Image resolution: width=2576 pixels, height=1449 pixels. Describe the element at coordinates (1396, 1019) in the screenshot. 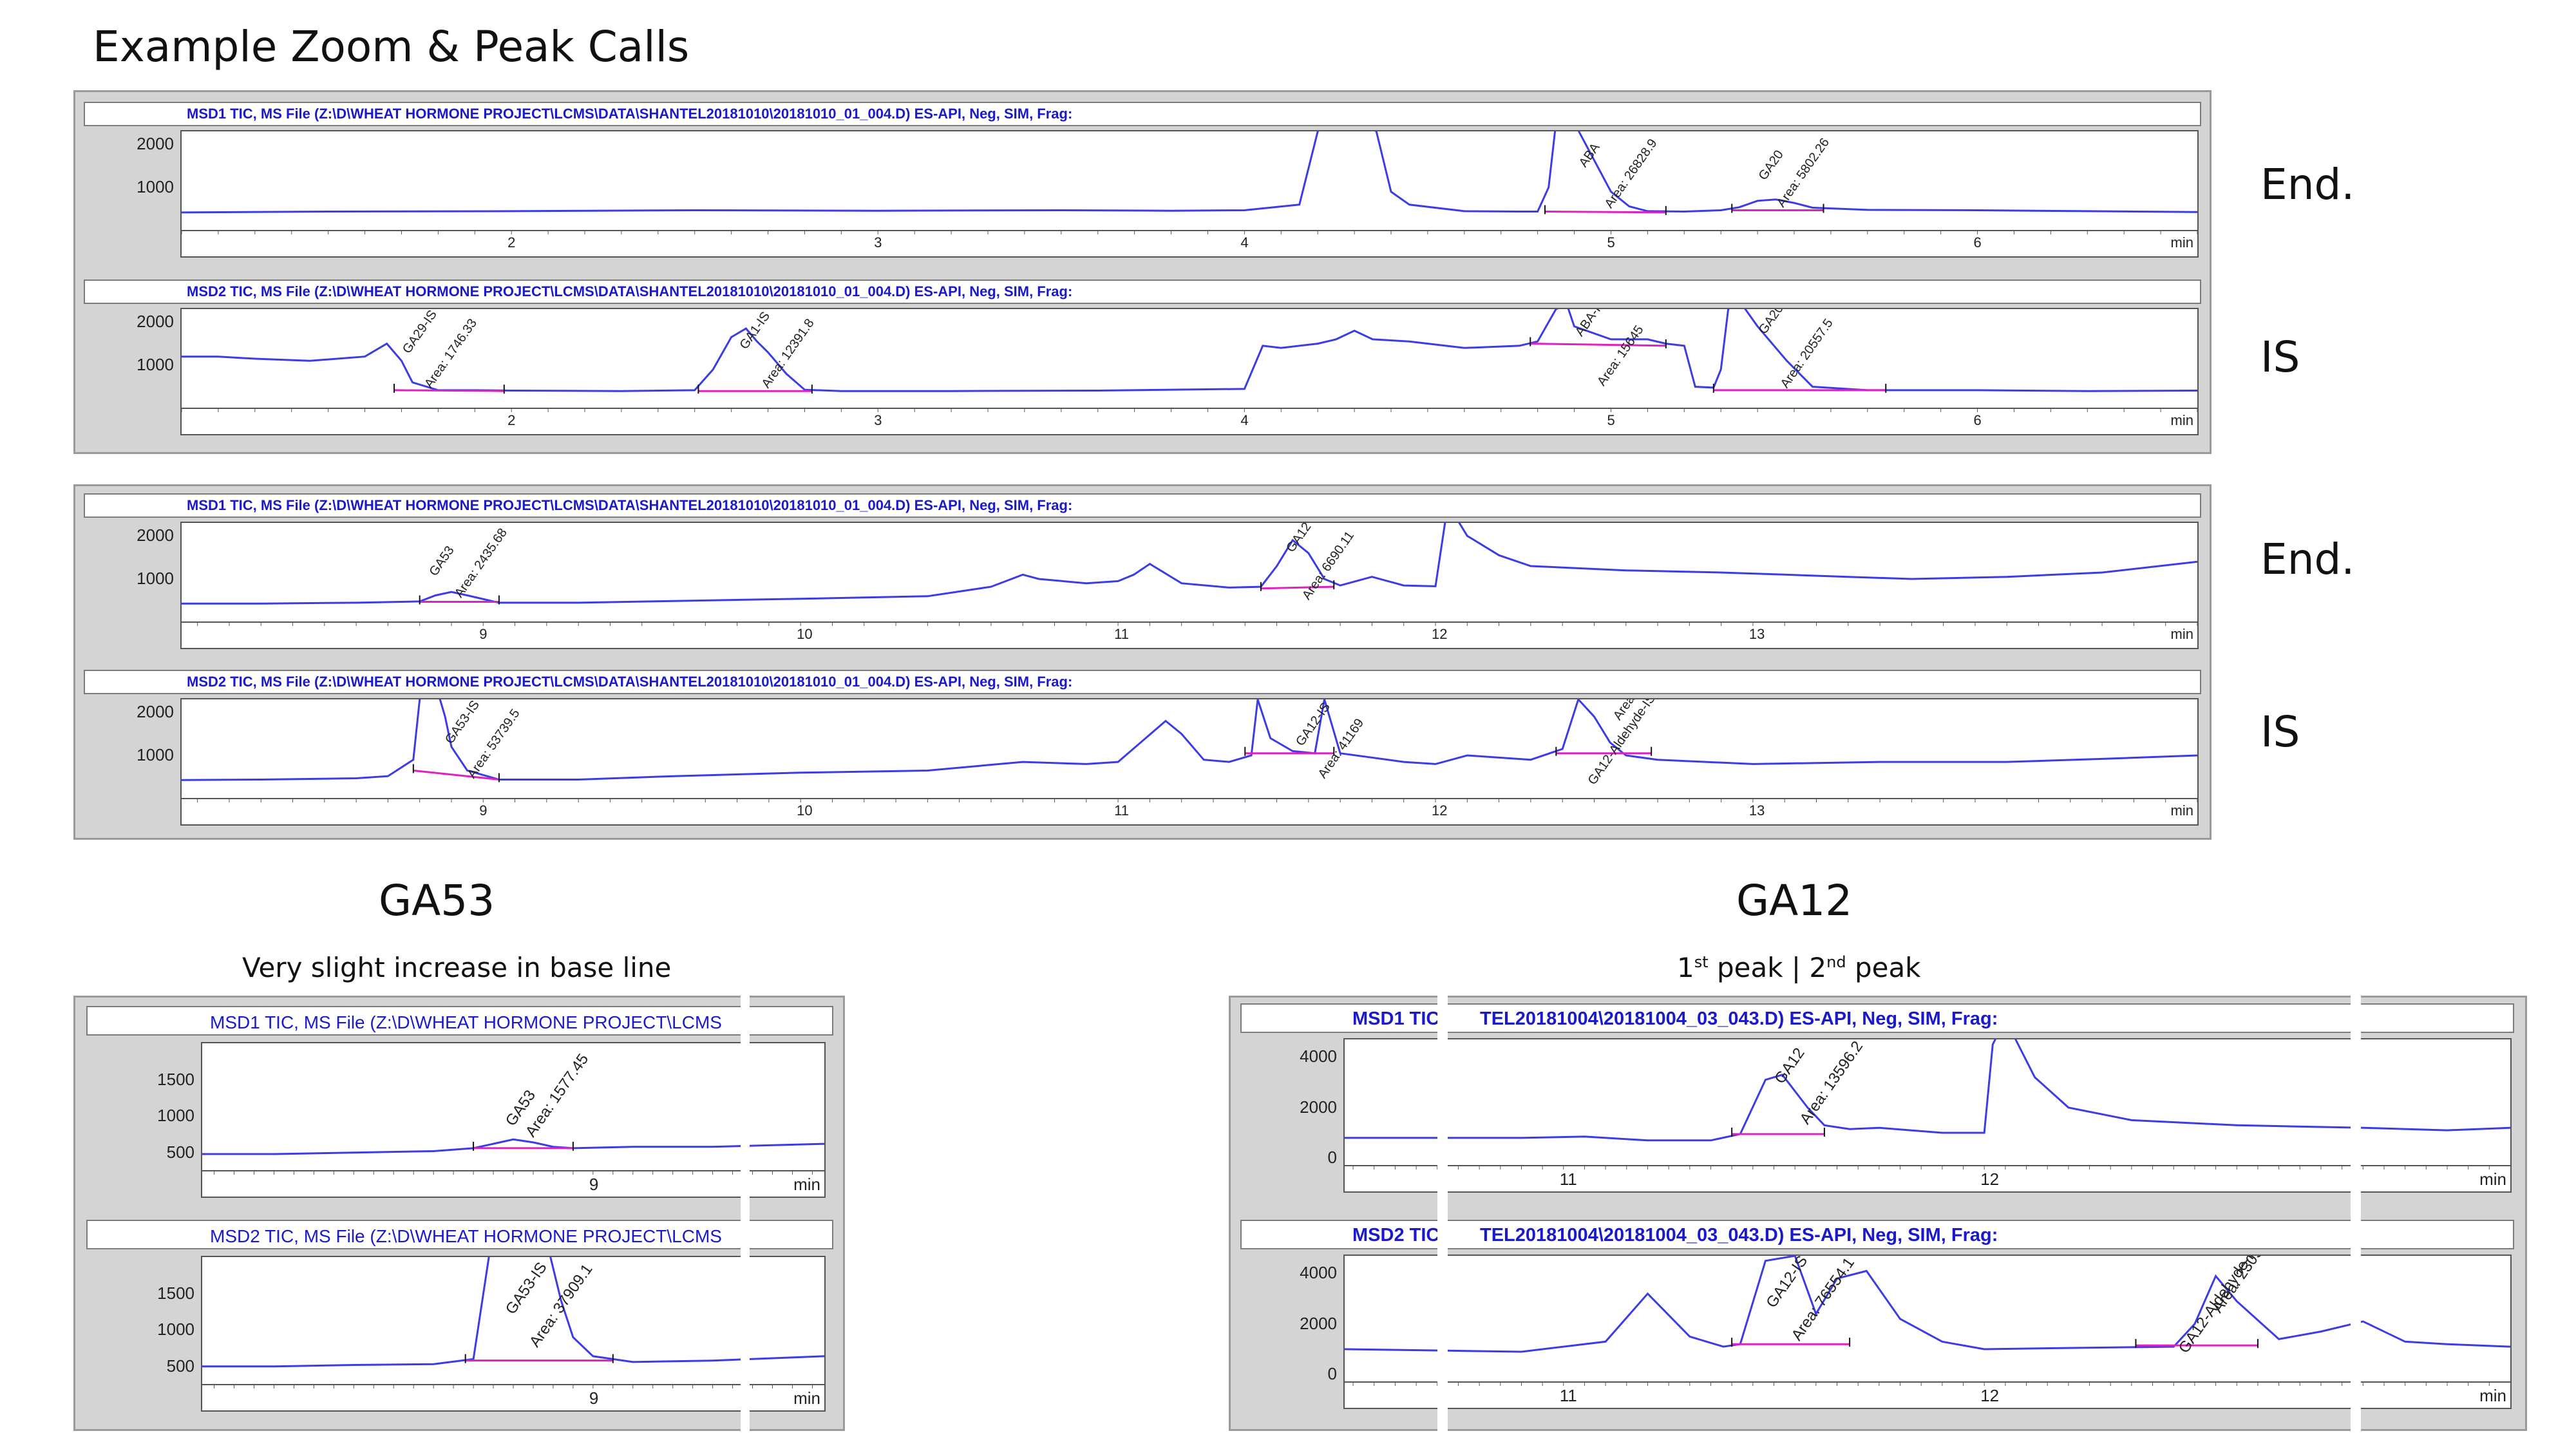

I see `ga12-msd1-header-a: MSD1 TIC` at that location.